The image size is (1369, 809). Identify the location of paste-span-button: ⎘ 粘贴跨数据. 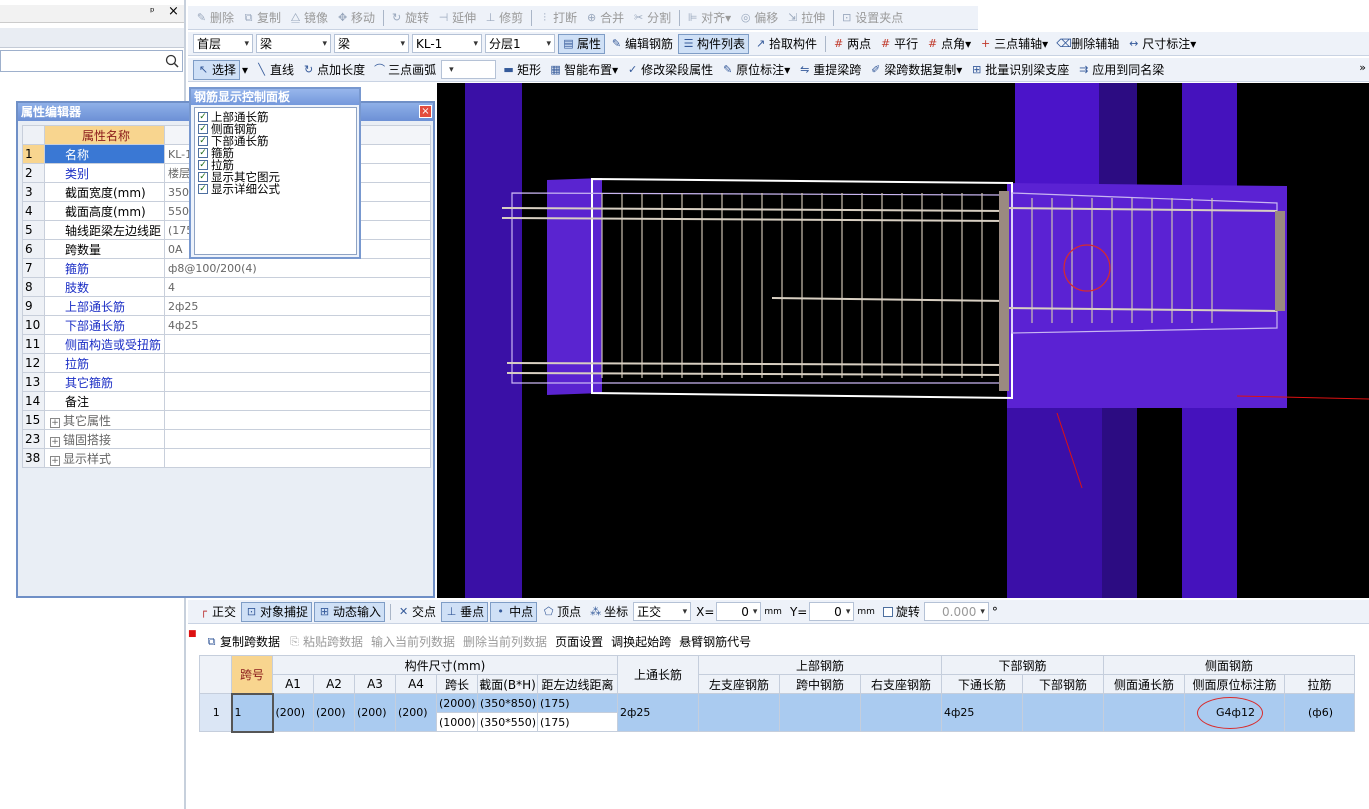
(325, 641).